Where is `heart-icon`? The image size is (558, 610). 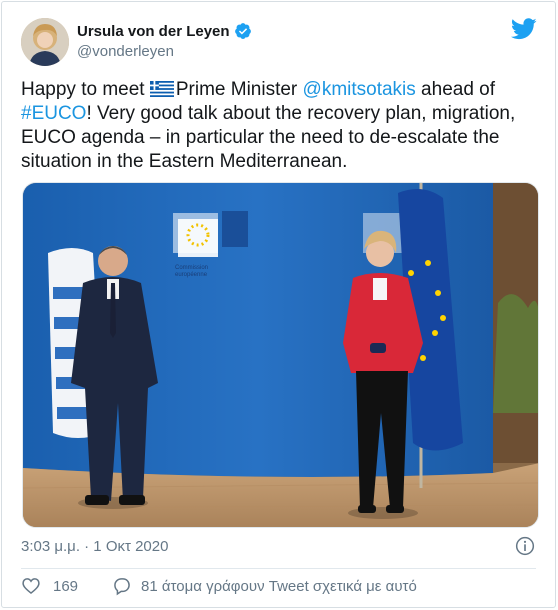 heart-icon is located at coordinates (31, 586).